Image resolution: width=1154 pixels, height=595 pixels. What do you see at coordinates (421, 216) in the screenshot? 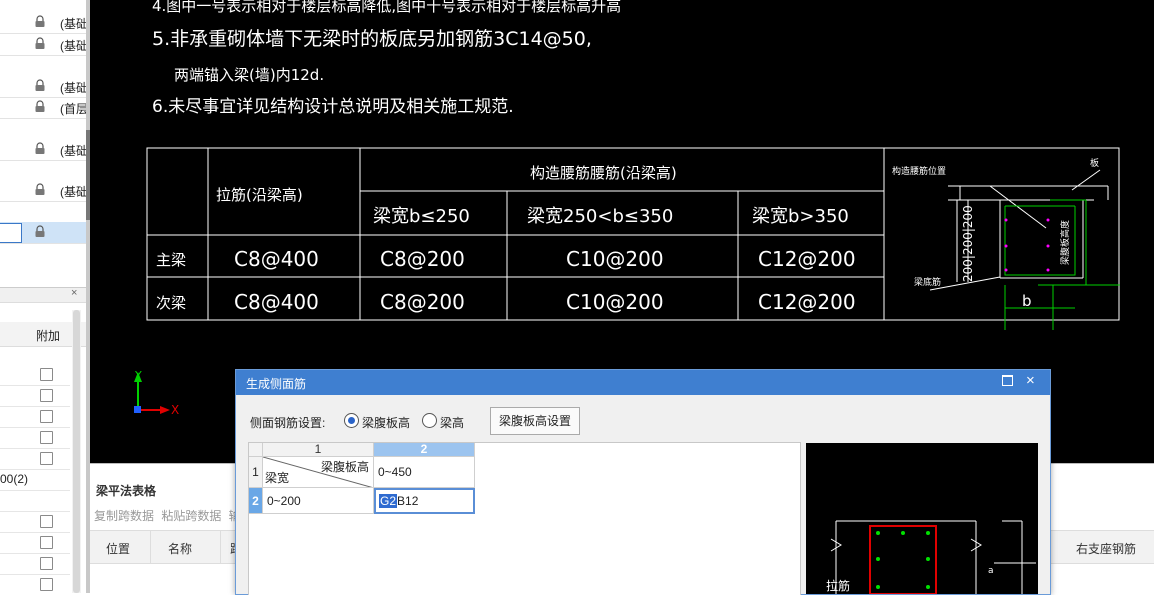
I see `col-header-1: 梁宽b≤250` at bounding box center [421, 216].